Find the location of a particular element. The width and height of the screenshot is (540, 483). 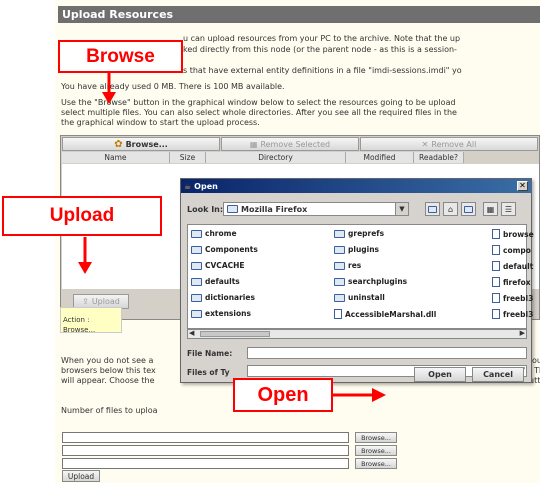

scroll-thumb is located at coordinates (235, 334).